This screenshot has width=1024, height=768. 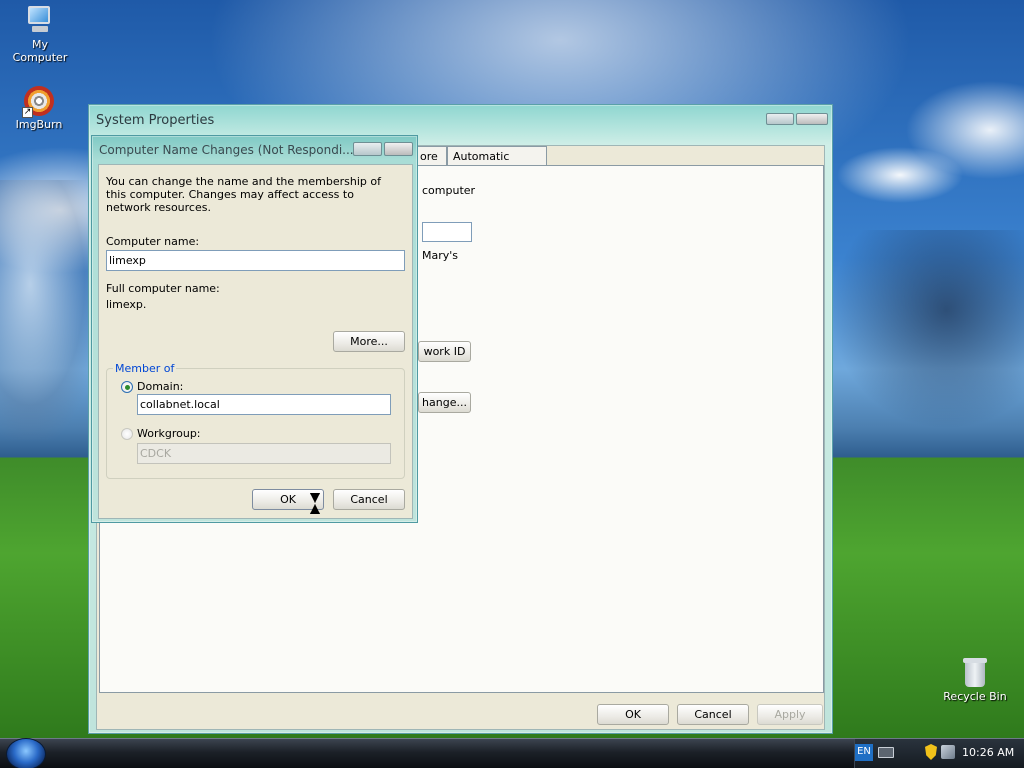 I want to click on disc-icon: ↗, so click(x=38, y=102).